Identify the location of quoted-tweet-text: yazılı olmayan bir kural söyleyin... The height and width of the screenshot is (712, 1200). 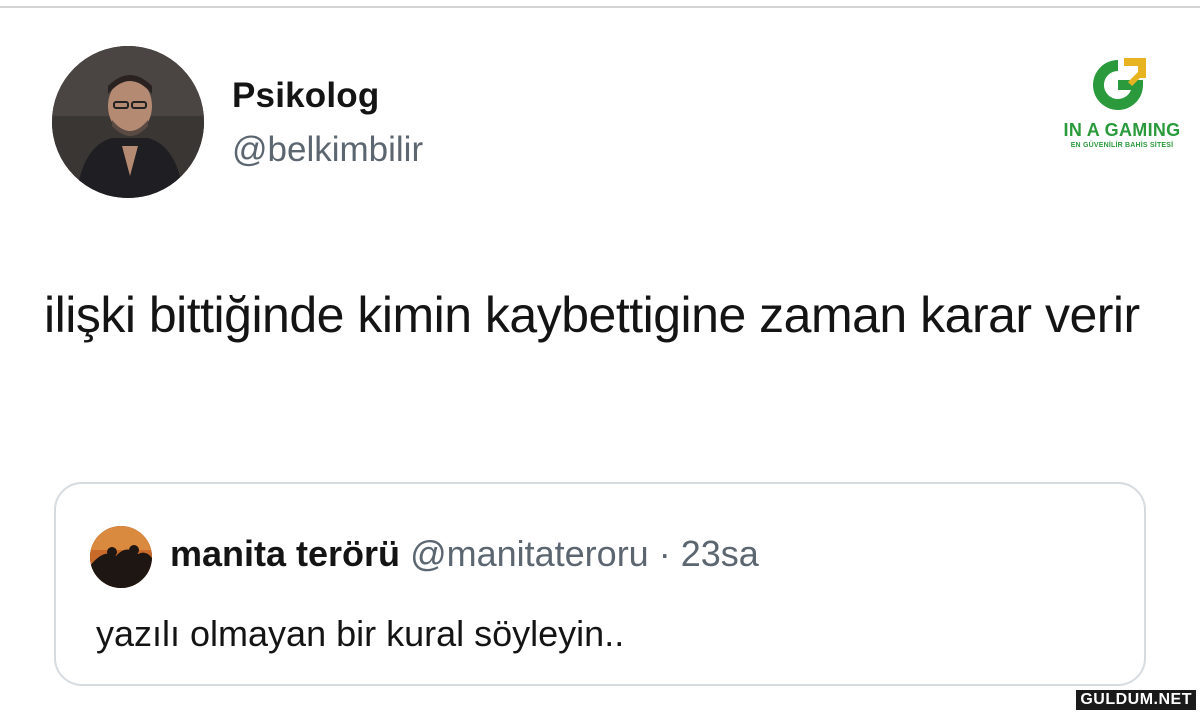
(360, 633).